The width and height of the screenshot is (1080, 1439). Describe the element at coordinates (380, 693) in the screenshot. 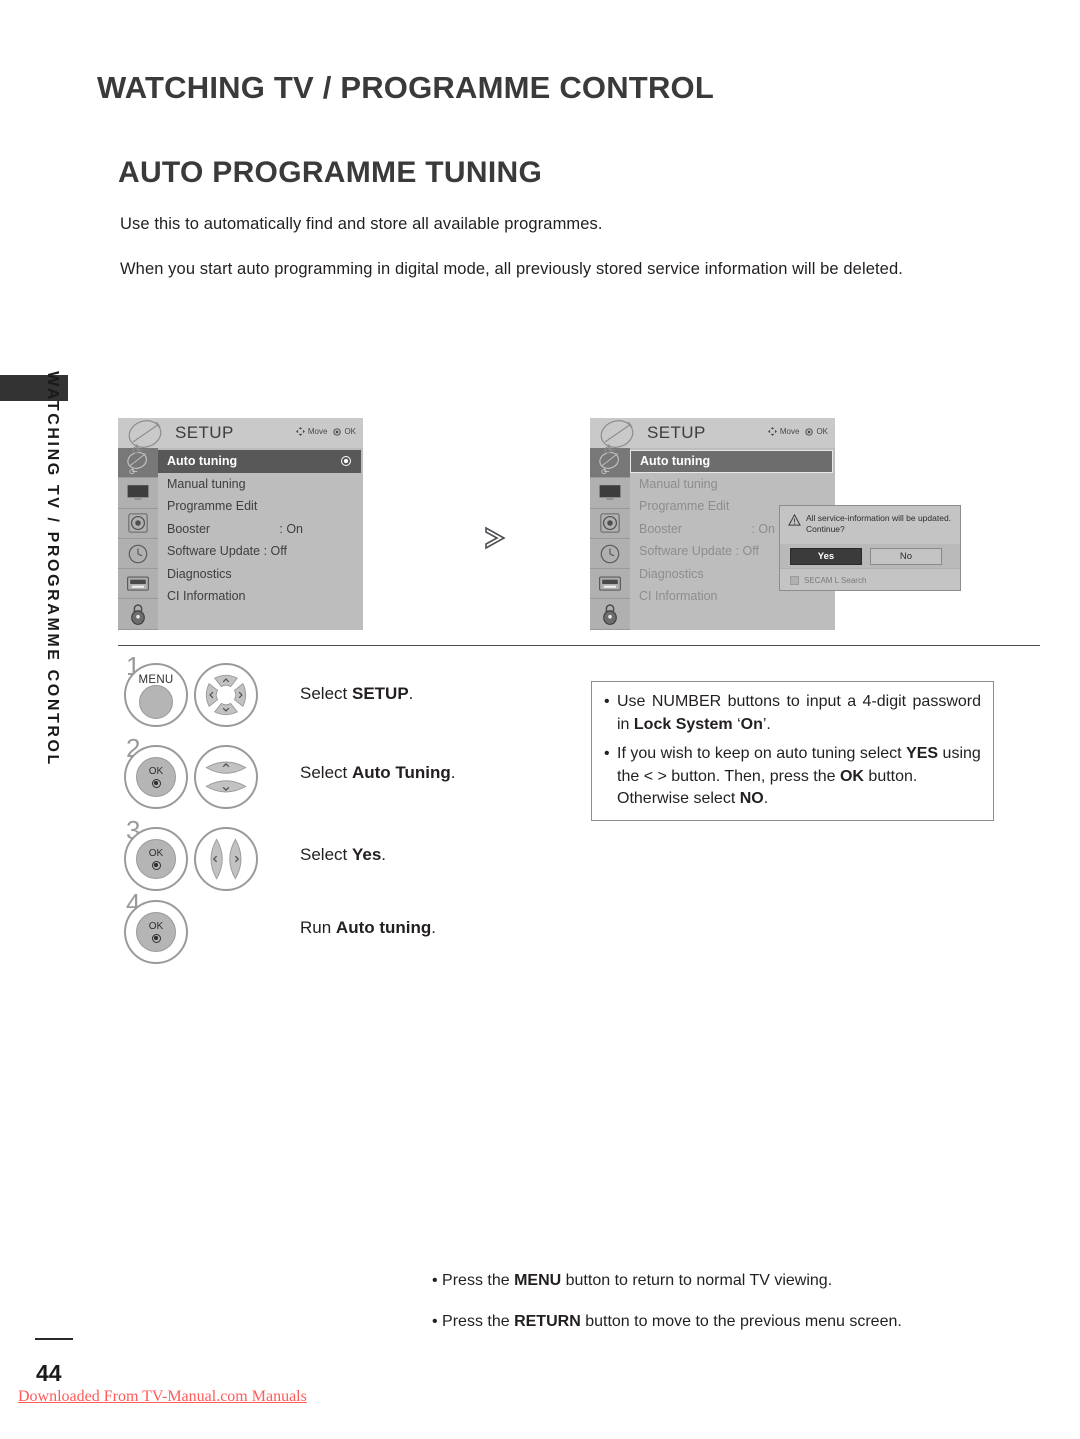

I see `step-text-emphasis: SETUP` at that location.